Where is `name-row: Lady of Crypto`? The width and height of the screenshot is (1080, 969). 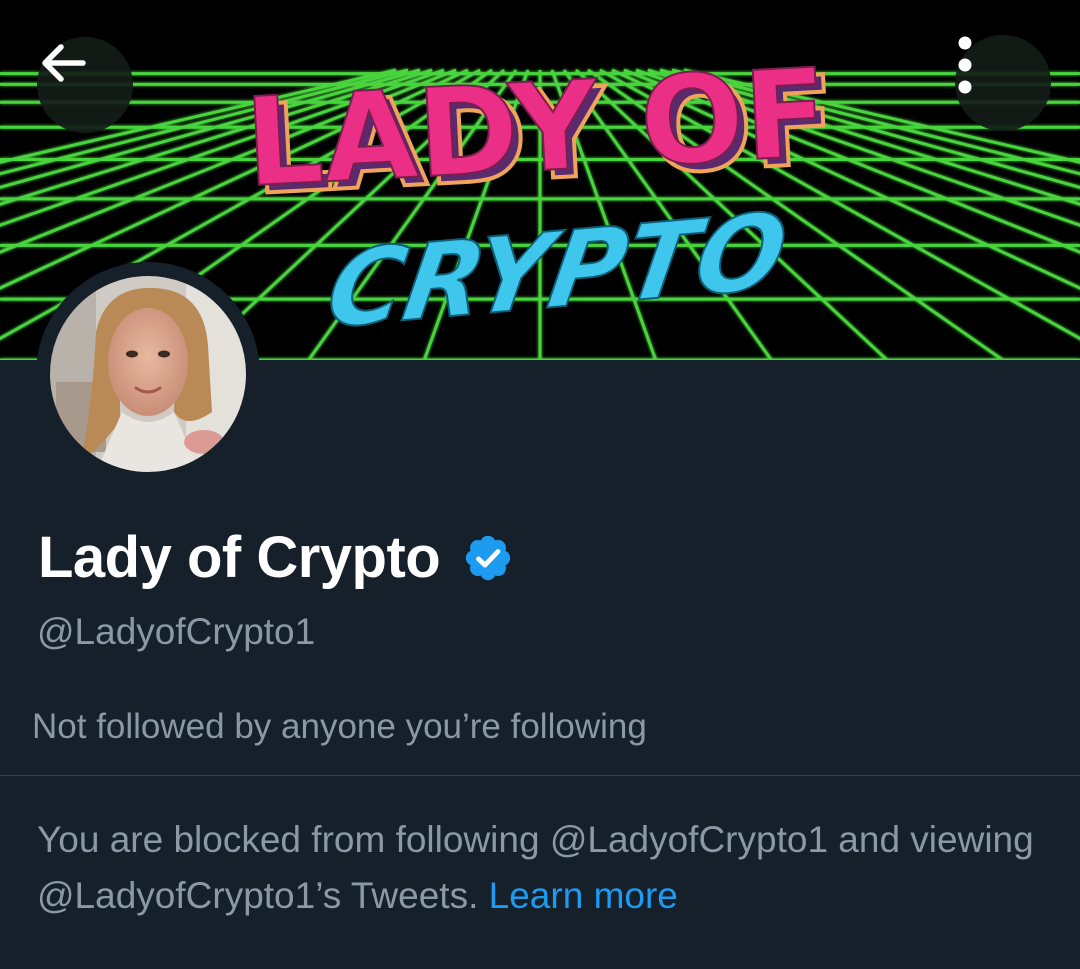 name-row: Lady of Crypto is located at coordinates (276, 558).